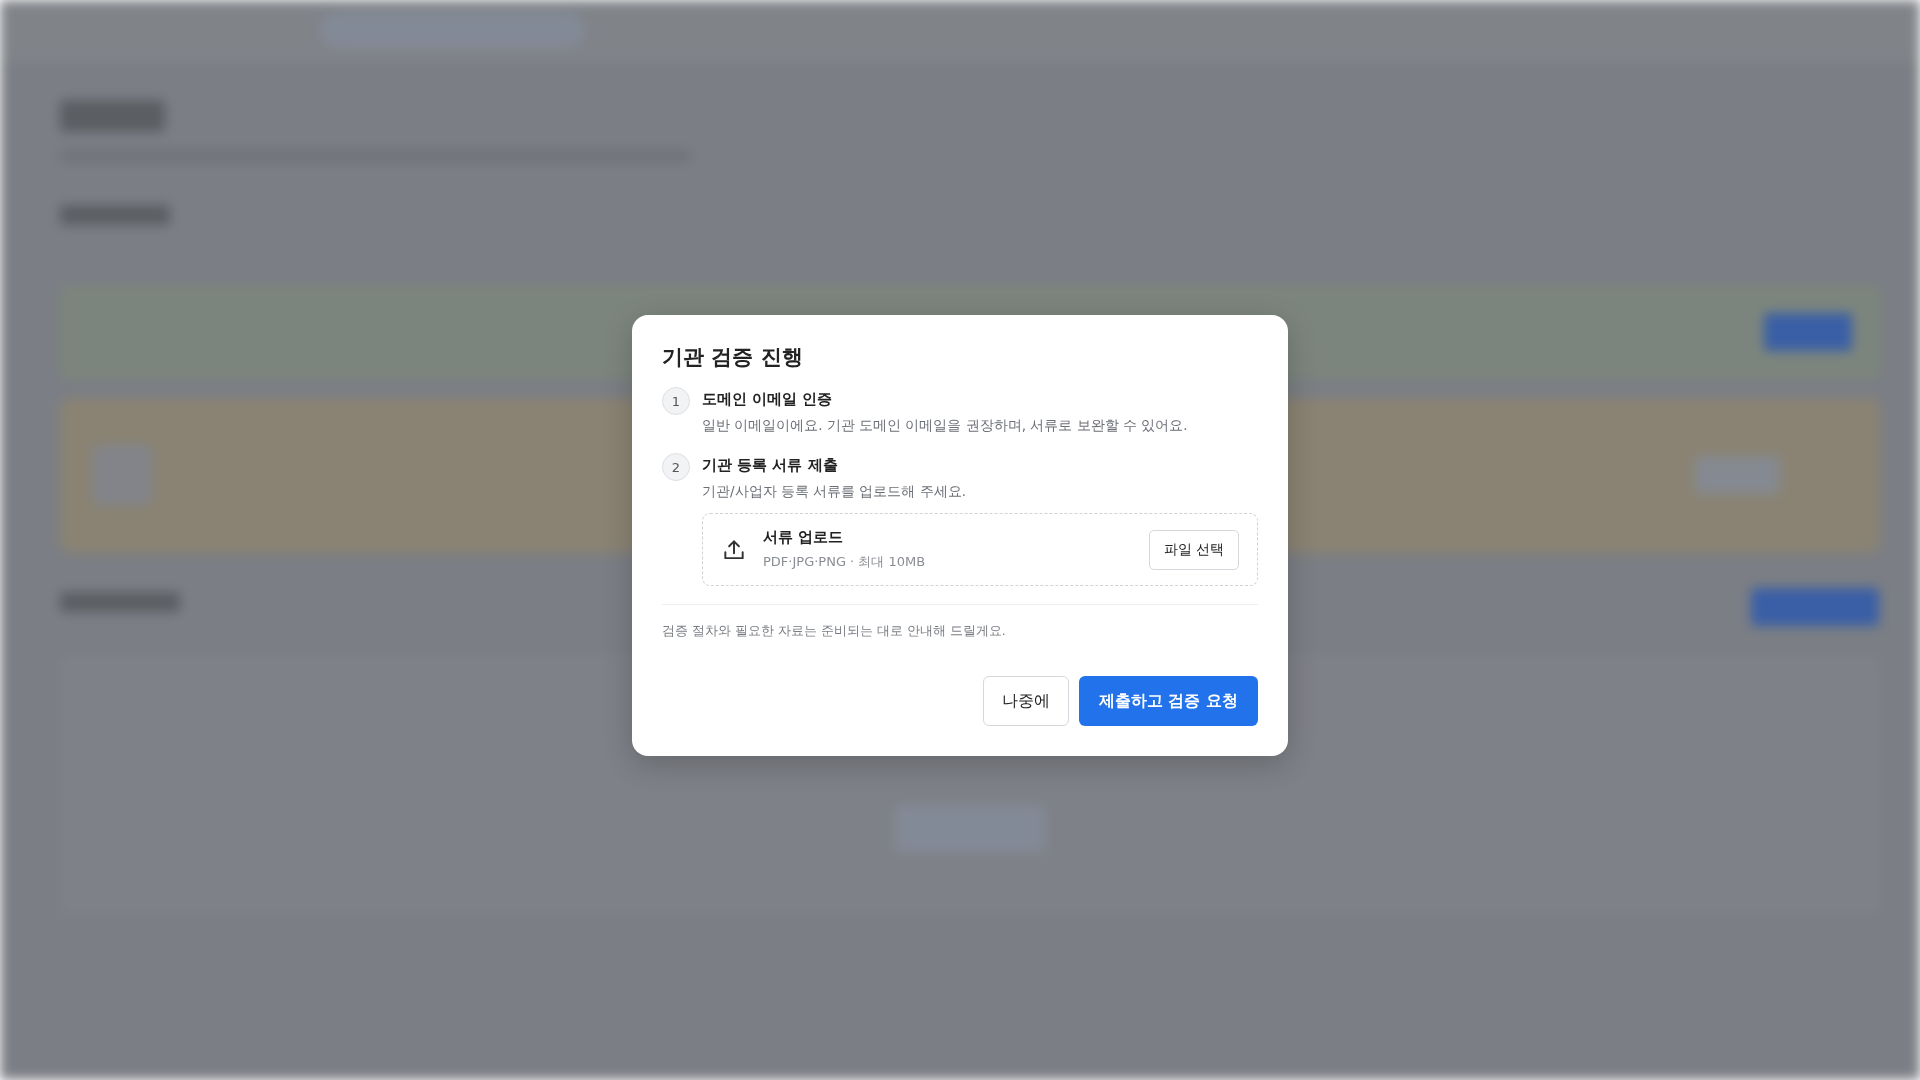  Describe the element at coordinates (770, 465) in the screenshot. I see `step-title: 기관 등록 서류 제출` at that location.